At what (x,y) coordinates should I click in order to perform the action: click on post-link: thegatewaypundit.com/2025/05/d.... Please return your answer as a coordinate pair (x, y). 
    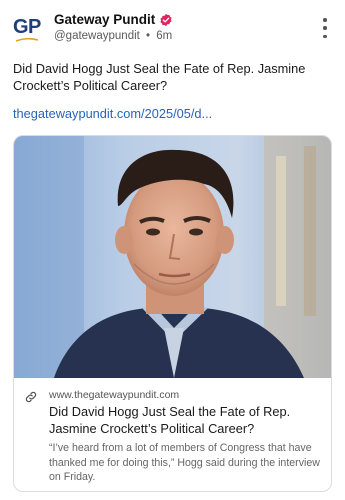
    Looking at the image, I should click on (112, 113).